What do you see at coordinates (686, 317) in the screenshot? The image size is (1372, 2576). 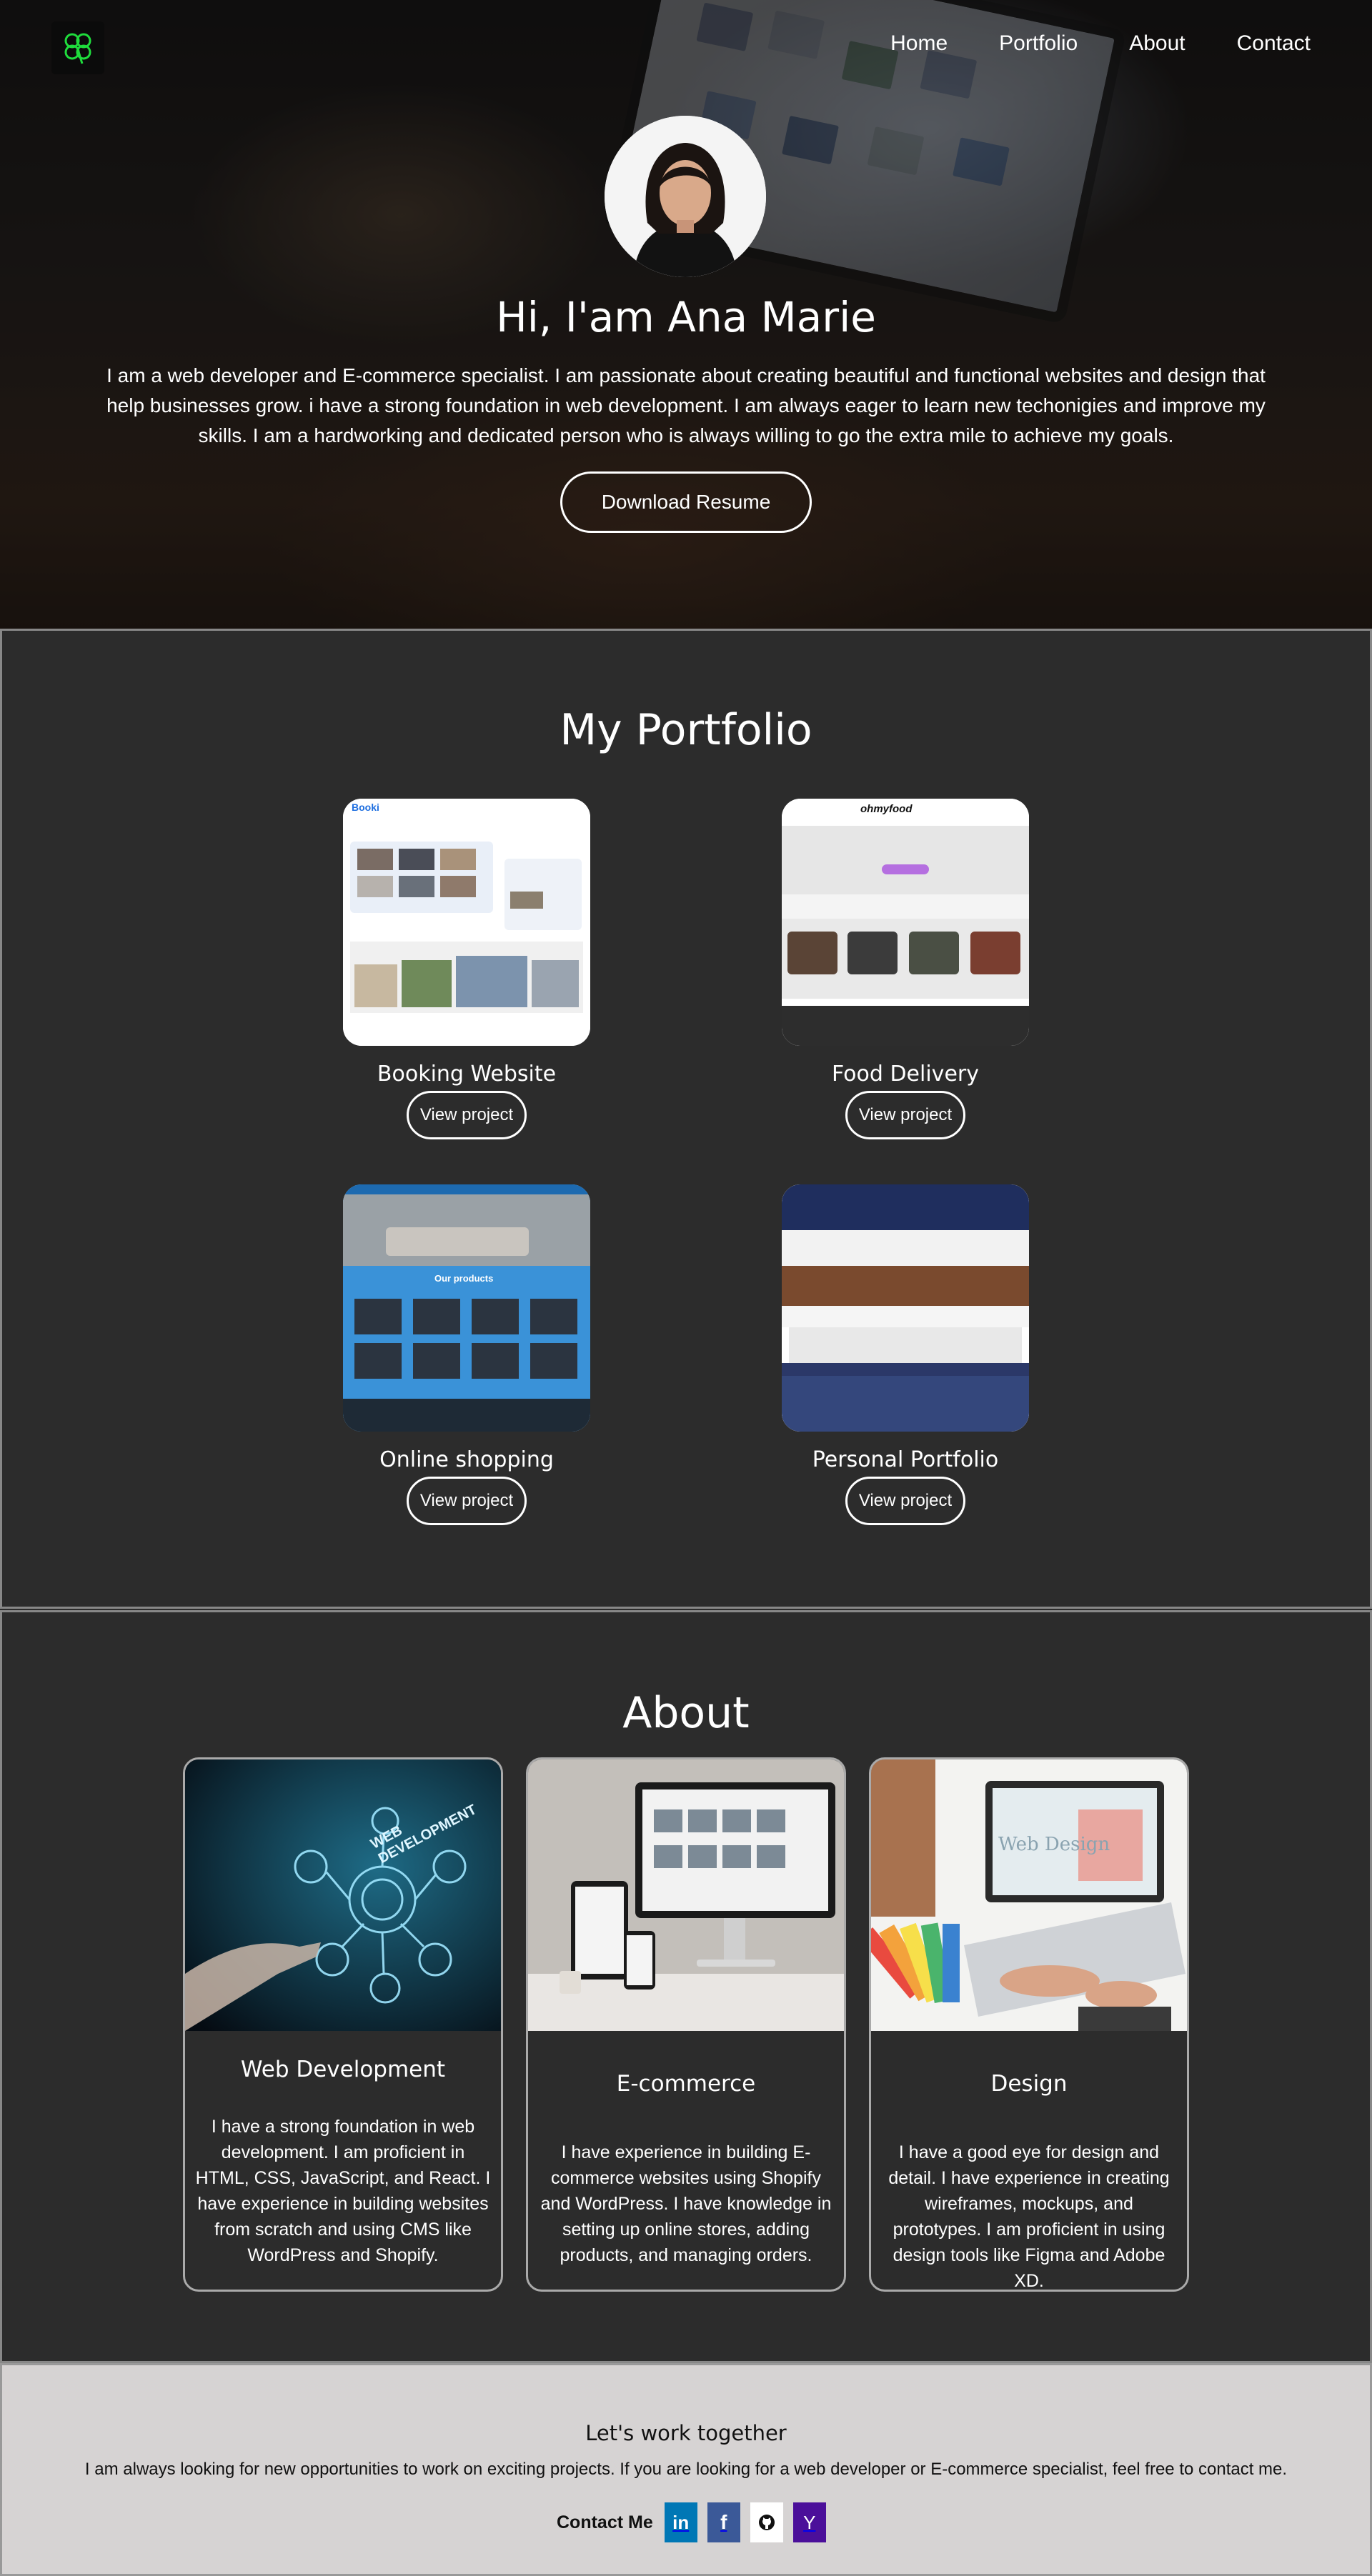 I see `hero-title: Hi, I'am Ana Marie` at bounding box center [686, 317].